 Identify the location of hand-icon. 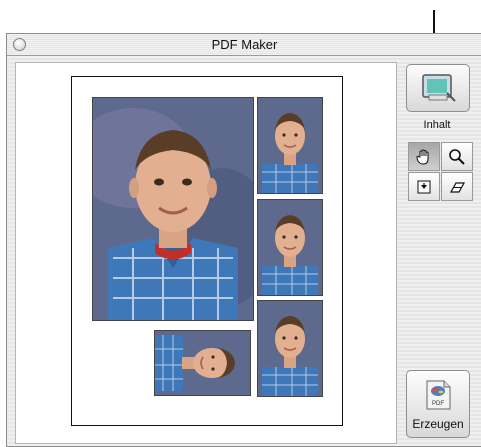
(422, 157).